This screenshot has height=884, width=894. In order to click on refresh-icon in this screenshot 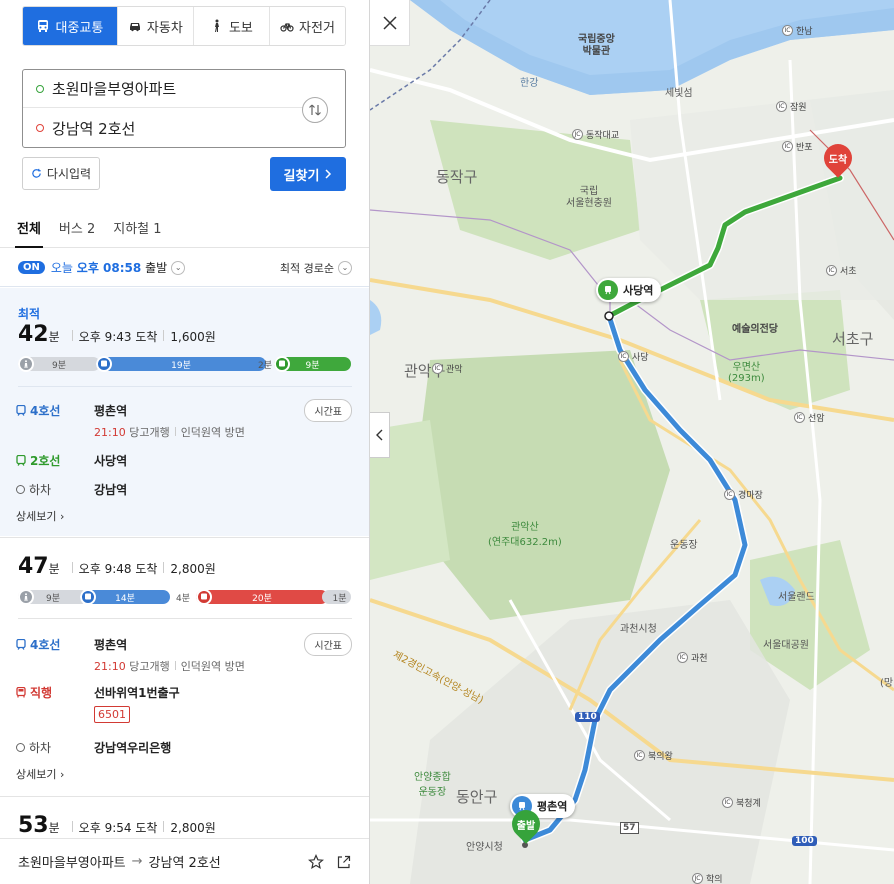, I will do `click(36, 173)`.